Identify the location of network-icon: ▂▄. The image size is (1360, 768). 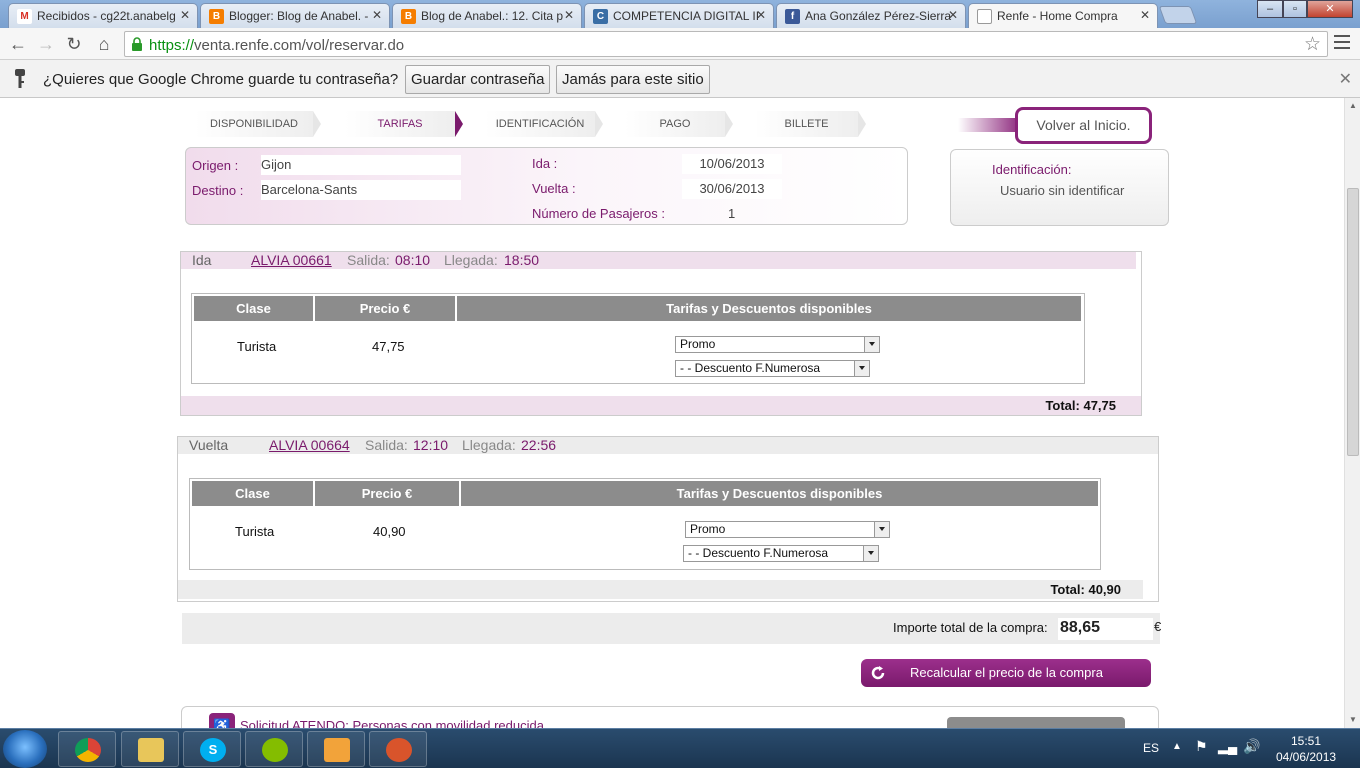
(1227, 747).